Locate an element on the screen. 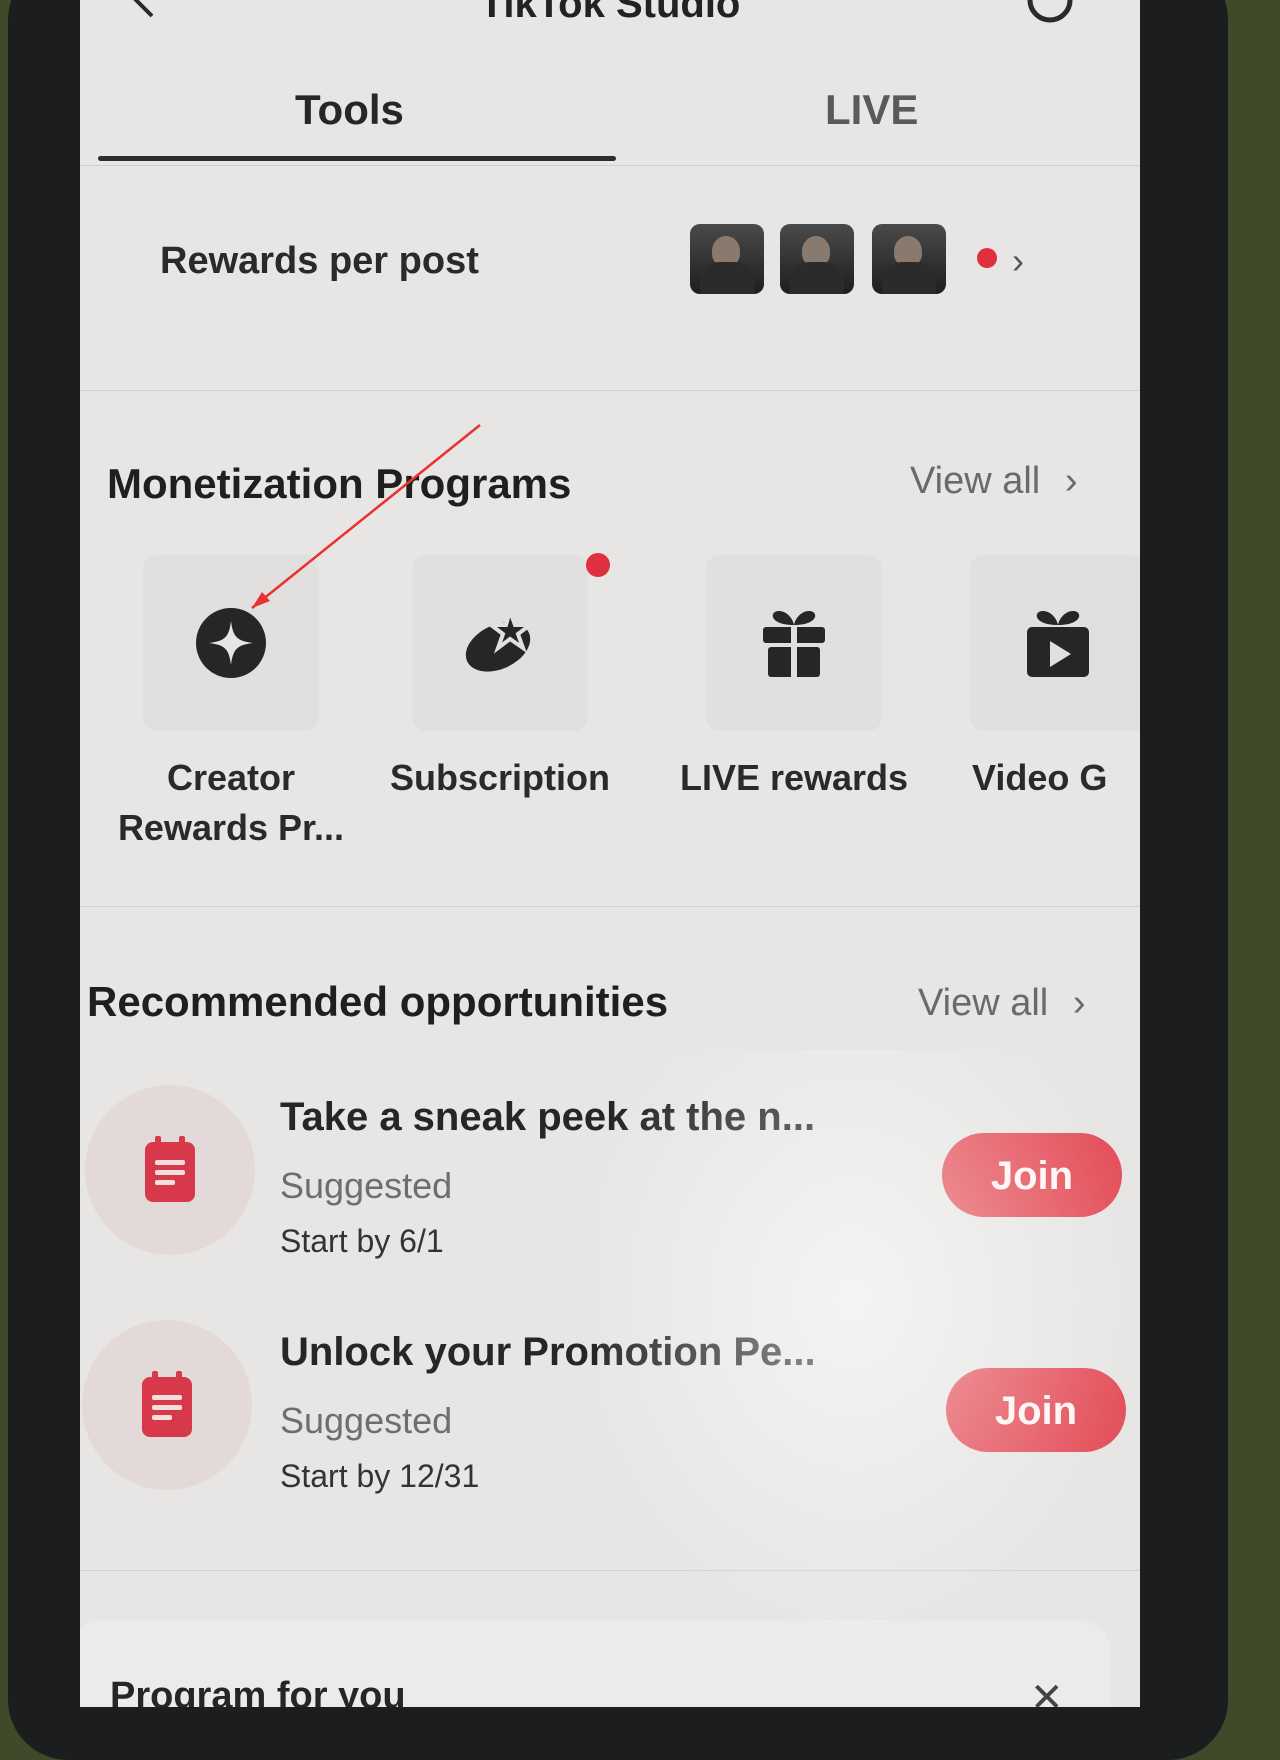 The height and width of the screenshot is (1760, 1280). recommended-view-all: View all › is located at coordinates (1001, 1003).